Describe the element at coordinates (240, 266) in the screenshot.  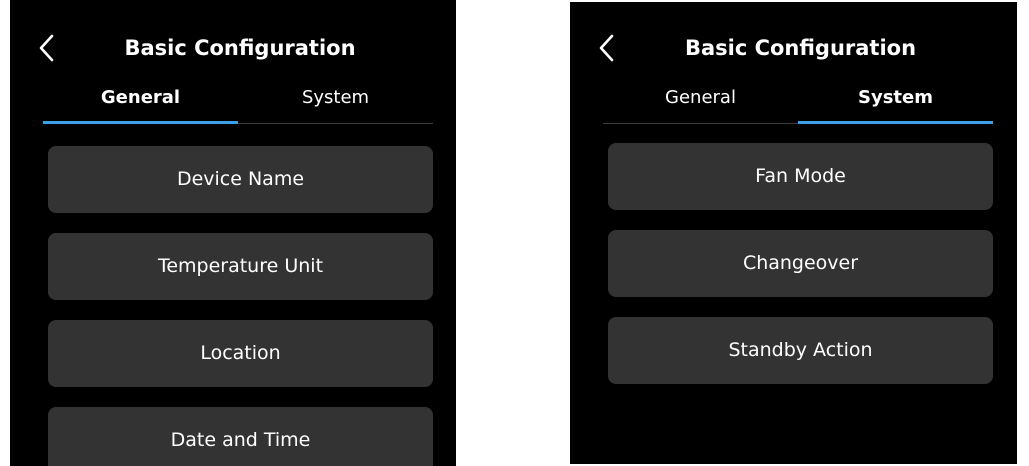
I see `temperature-unit-button: Temperature Unit` at that location.